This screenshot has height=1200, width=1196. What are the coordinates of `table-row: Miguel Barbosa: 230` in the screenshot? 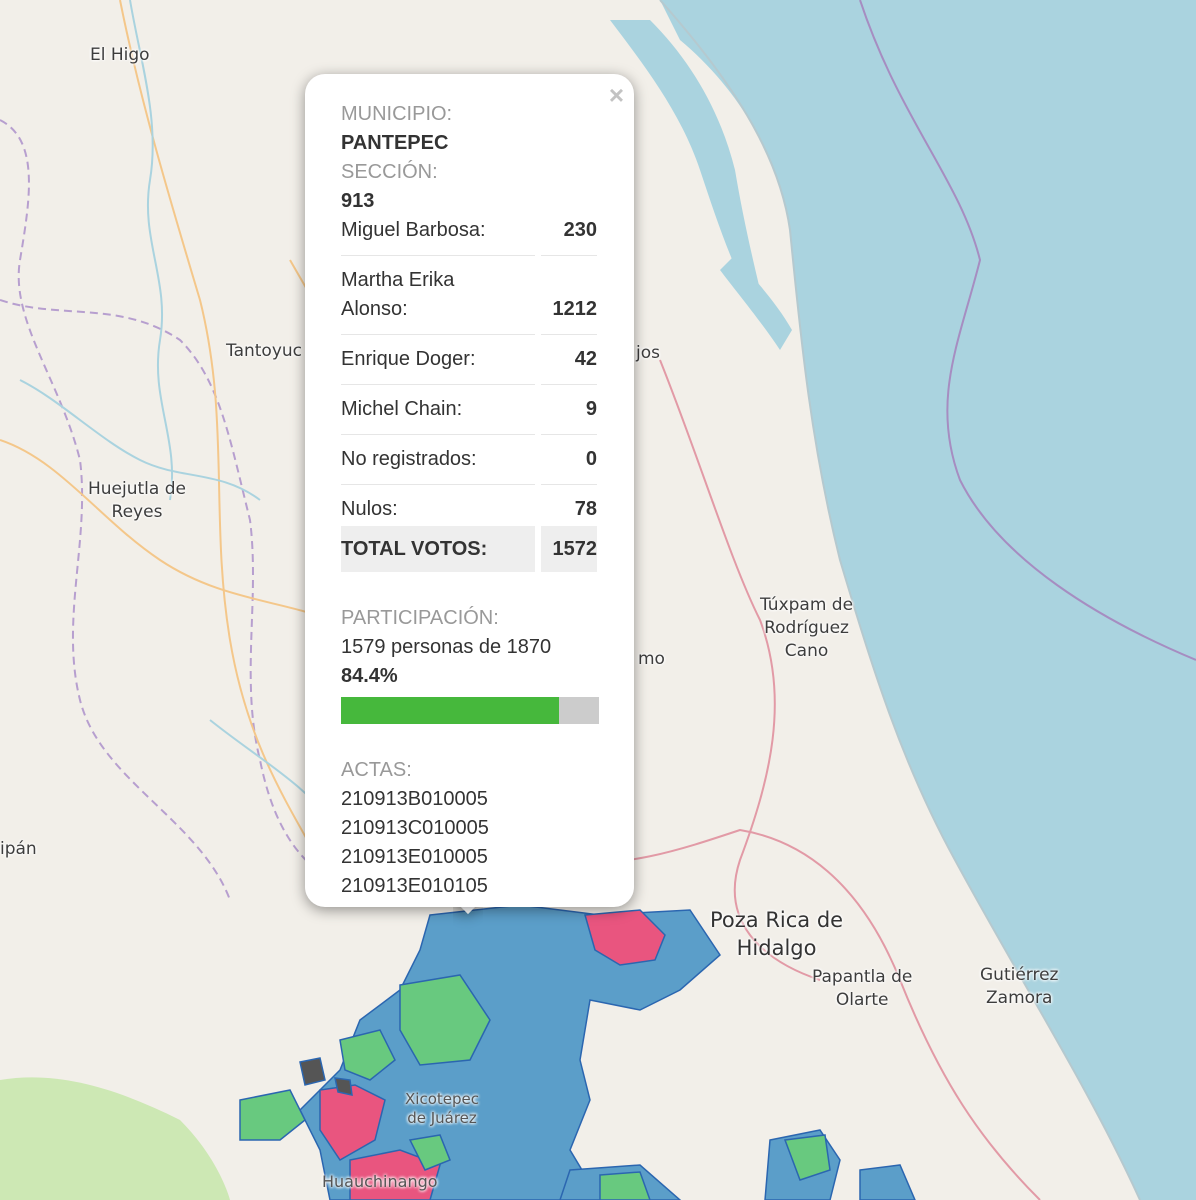 It's located at (469, 236).